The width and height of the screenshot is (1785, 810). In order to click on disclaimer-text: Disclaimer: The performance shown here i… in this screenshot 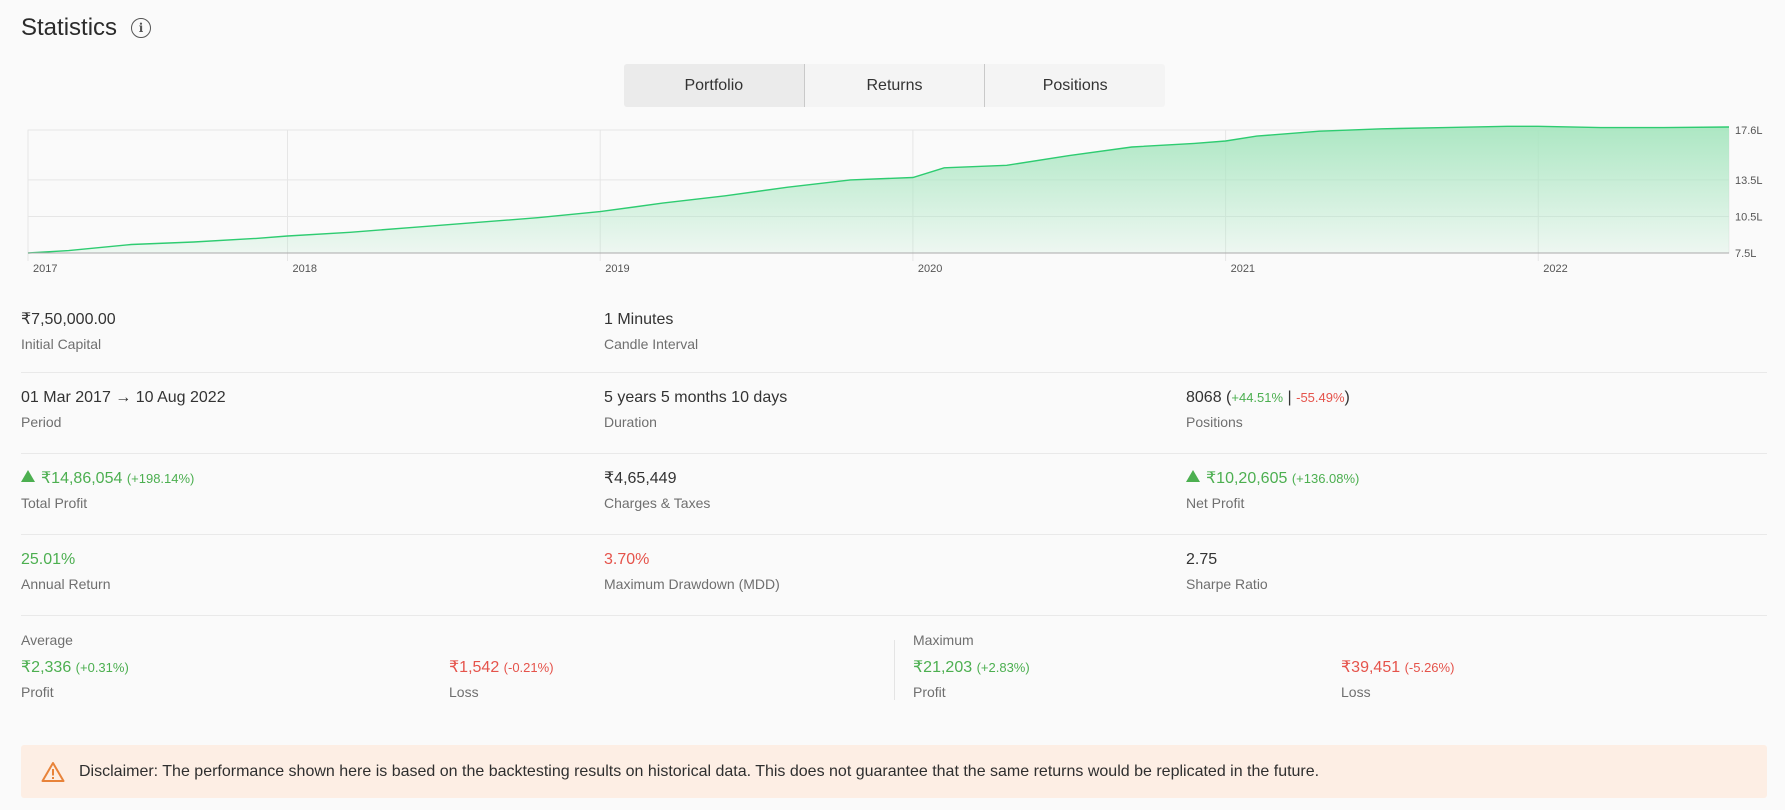, I will do `click(699, 771)`.